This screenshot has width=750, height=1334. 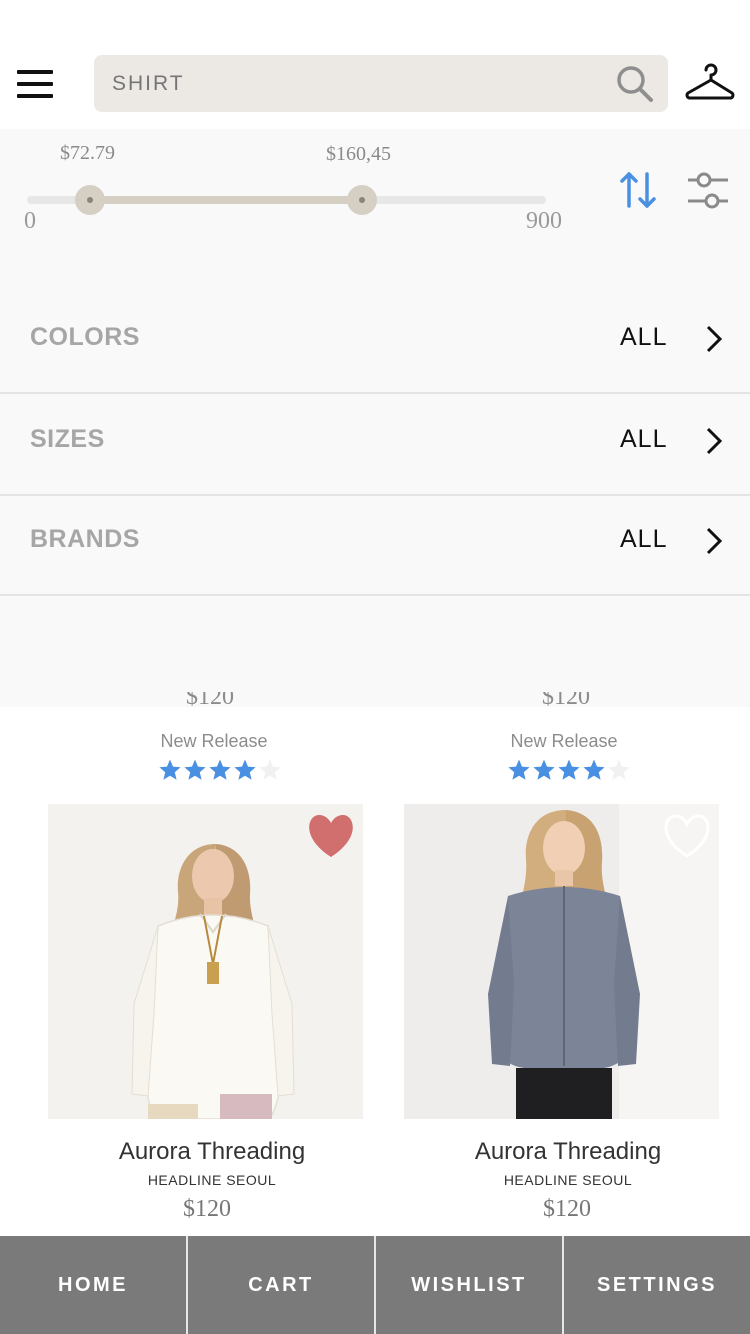 I want to click on nav-settings: SETTINGS, so click(x=657, y=1285).